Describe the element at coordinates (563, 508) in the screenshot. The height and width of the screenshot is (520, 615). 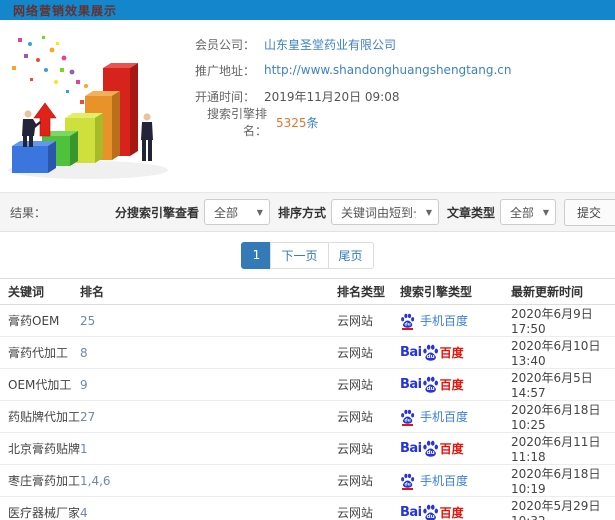
I see `updated-cell: 2020年5月29日 10:32` at that location.